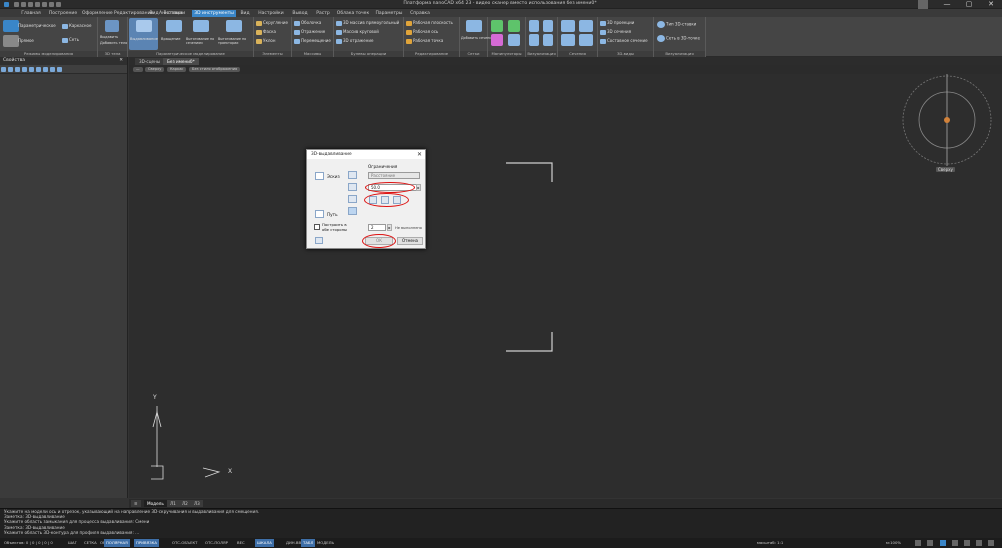 This screenshot has width=1002, height=548. I want to click on maximize-button: ▢, so click(969, 4).